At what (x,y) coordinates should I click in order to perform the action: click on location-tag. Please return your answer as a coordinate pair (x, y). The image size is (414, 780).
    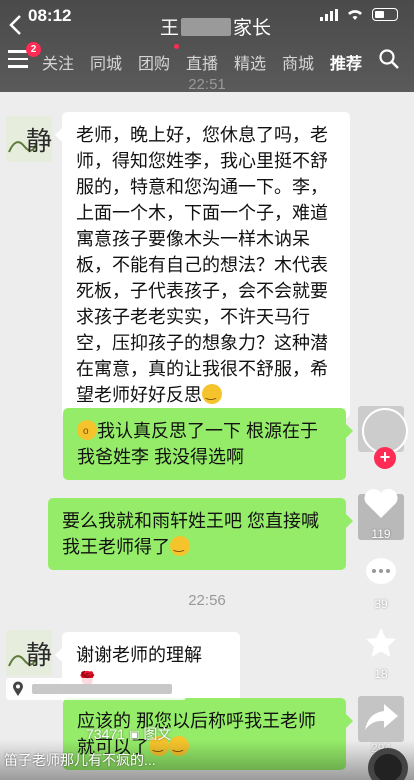
    Looking at the image, I should click on (96, 689).